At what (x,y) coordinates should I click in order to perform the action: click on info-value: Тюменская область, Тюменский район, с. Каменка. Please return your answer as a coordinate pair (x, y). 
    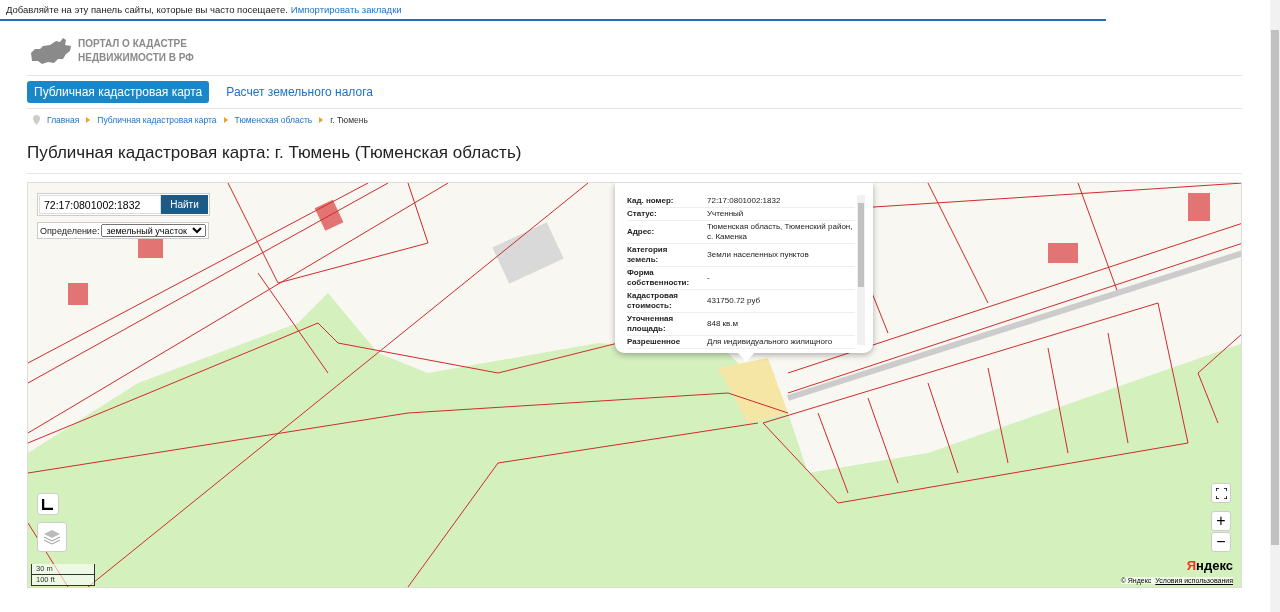
    Looking at the image, I should click on (780, 232).